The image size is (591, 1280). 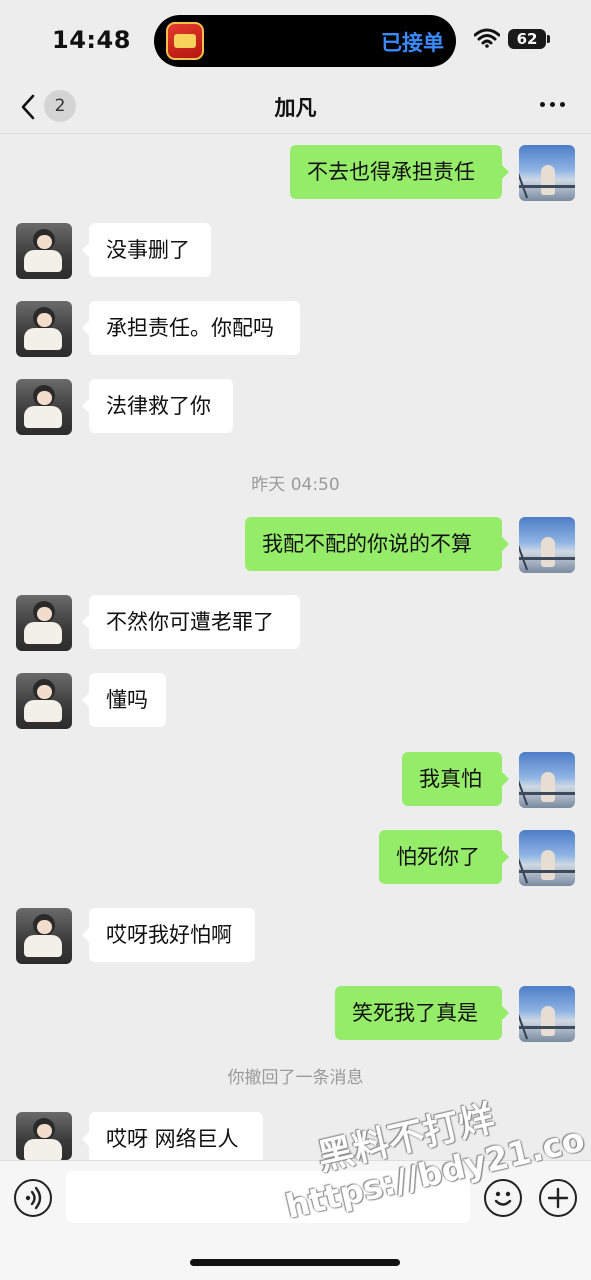 I want to click on message-bubble: 没事删了, so click(x=146, y=250).